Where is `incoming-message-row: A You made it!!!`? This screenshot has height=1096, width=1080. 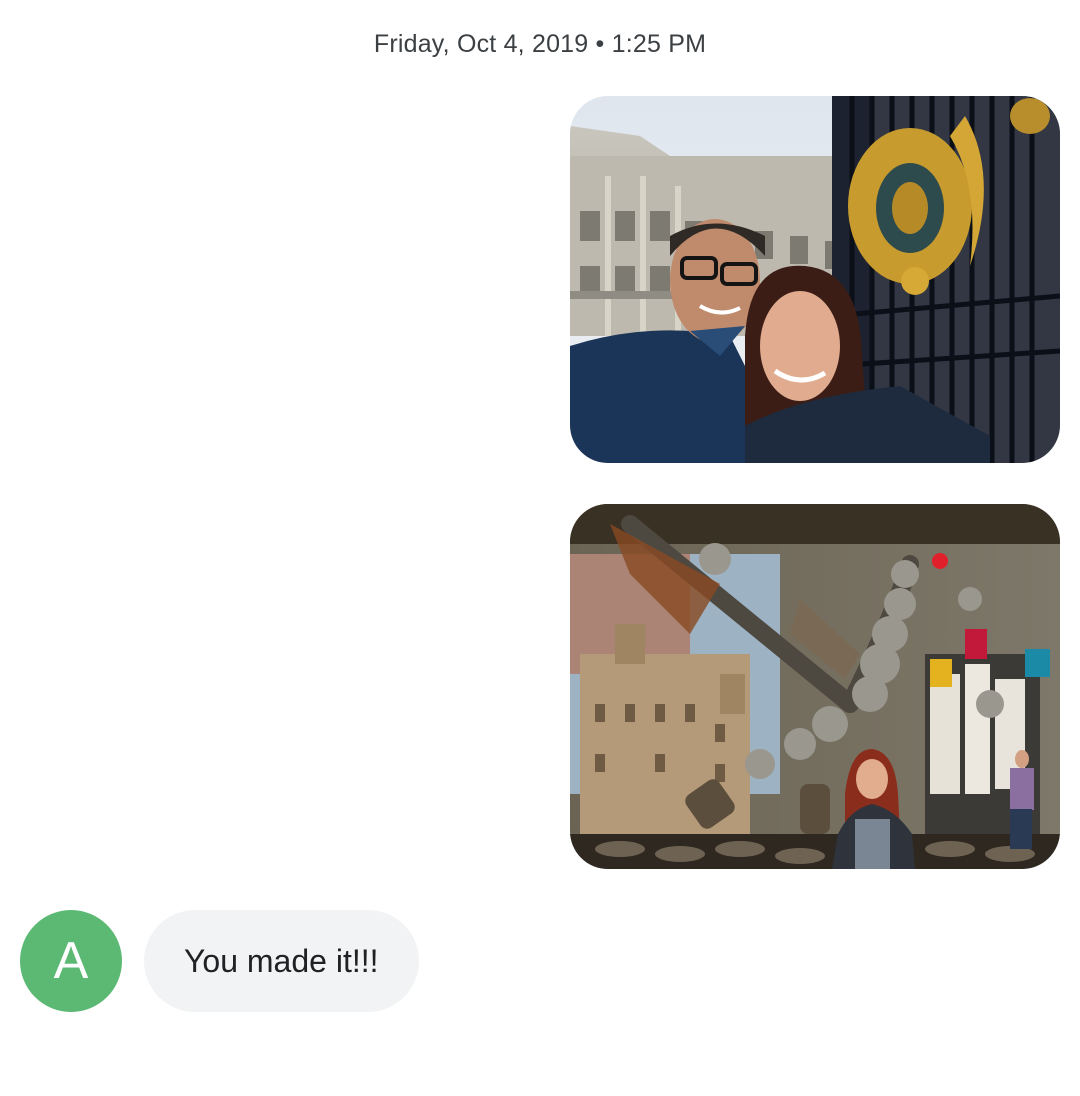
incoming-message-row: A You made it!!! is located at coordinates (219, 961).